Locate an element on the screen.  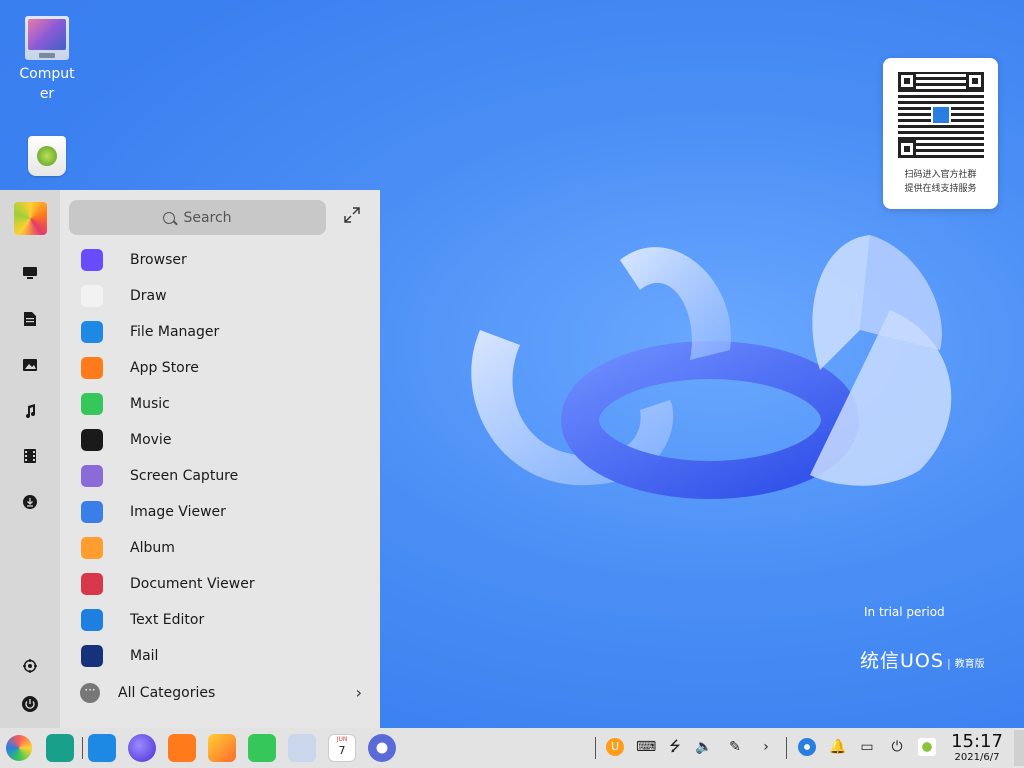
qr-code-icon is located at coordinates (940, 115).